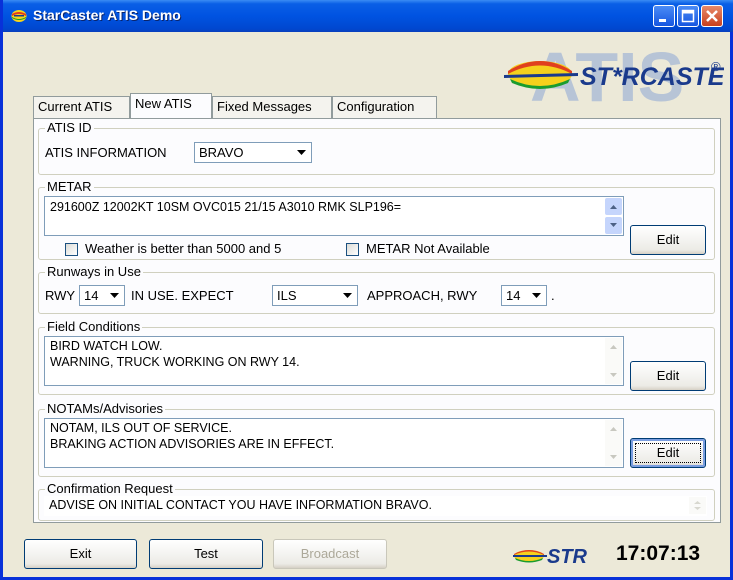 This screenshot has height=580, width=733. What do you see at coordinates (697, 505) in the screenshot?
I see `confirmation-scrollbar` at bounding box center [697, 505].